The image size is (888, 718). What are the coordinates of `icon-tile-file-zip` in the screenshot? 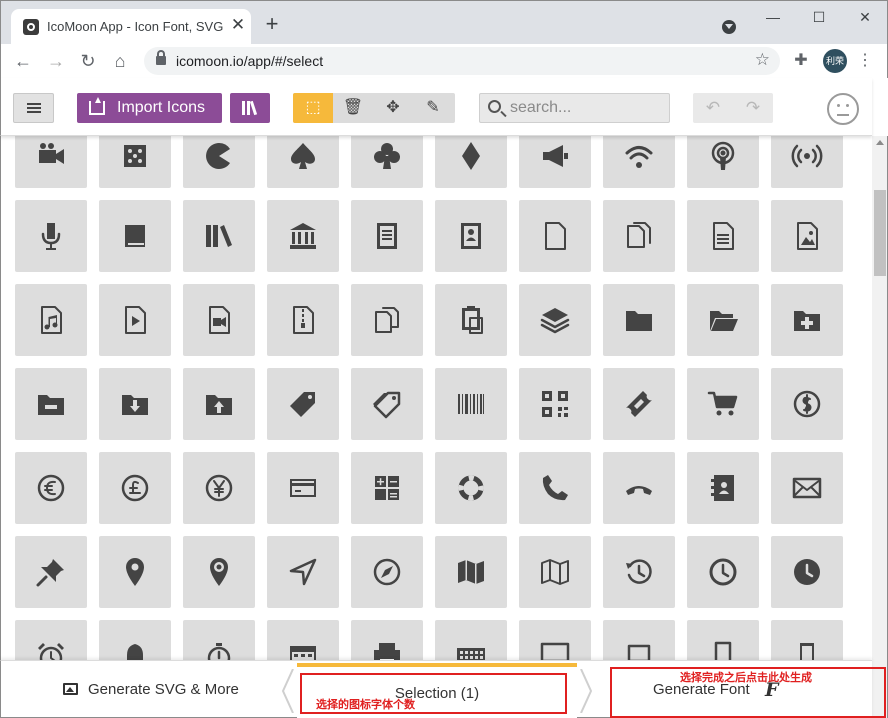 It's located at (303, 320).